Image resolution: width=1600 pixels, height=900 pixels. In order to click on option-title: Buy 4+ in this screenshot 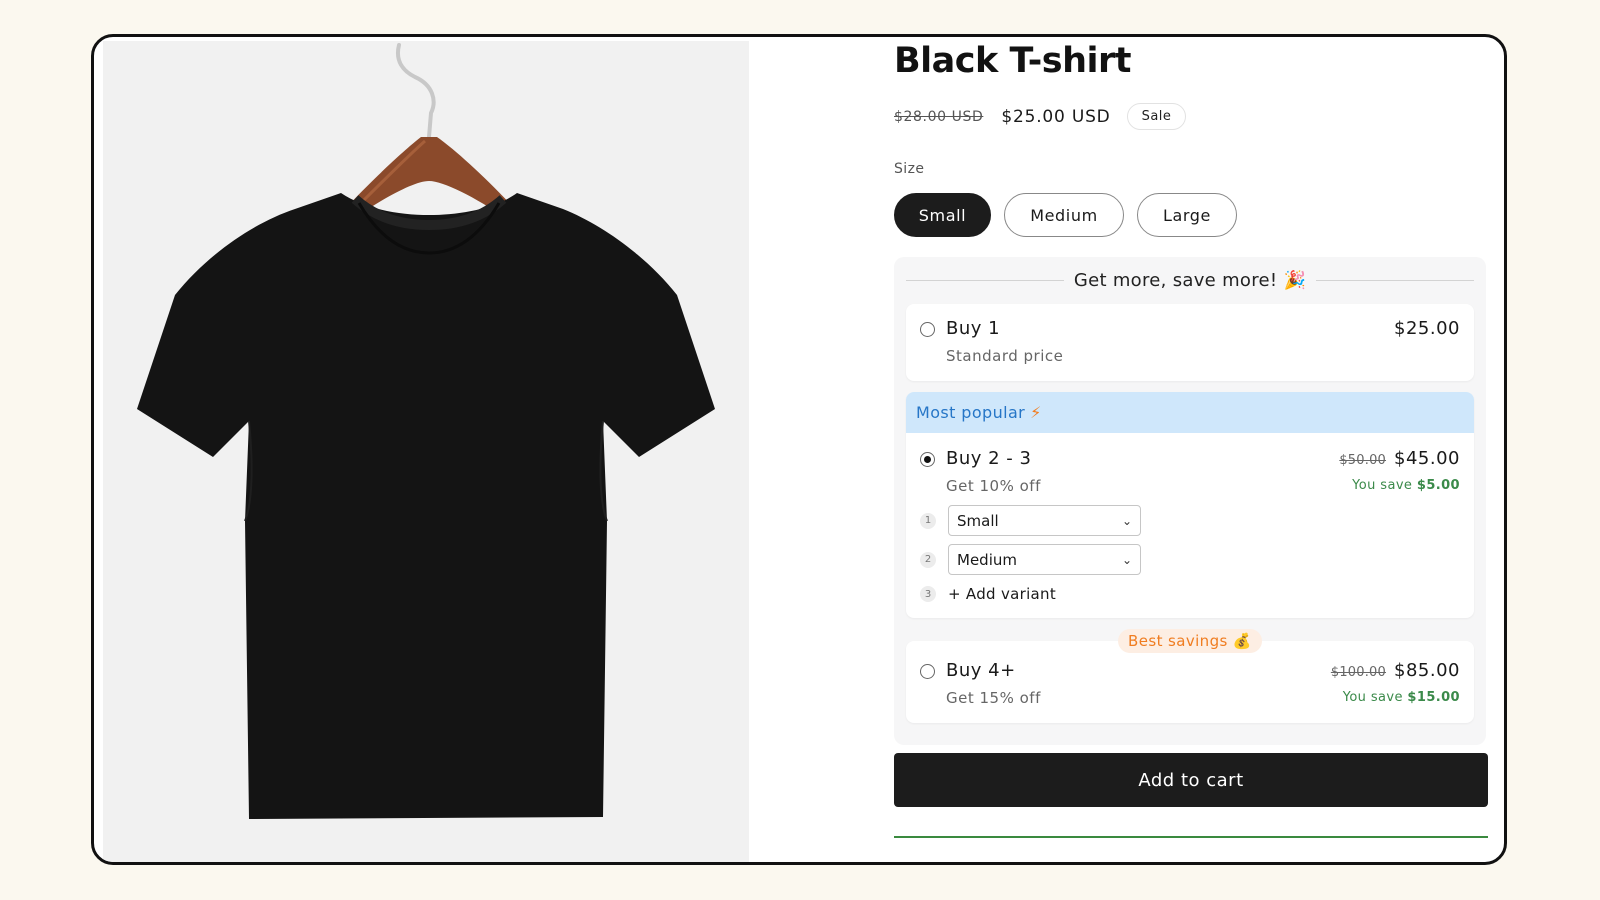, I will do `click(981, 670)`.